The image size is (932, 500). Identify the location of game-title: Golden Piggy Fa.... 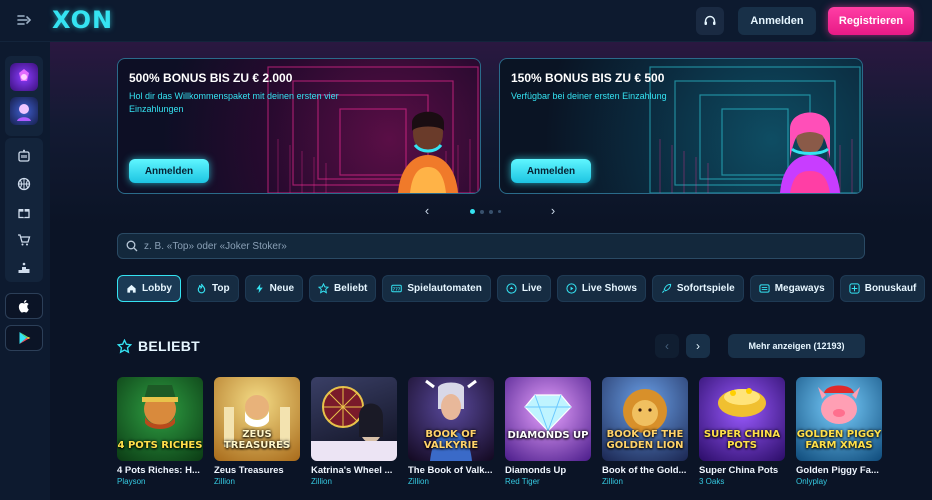
(837, 470).